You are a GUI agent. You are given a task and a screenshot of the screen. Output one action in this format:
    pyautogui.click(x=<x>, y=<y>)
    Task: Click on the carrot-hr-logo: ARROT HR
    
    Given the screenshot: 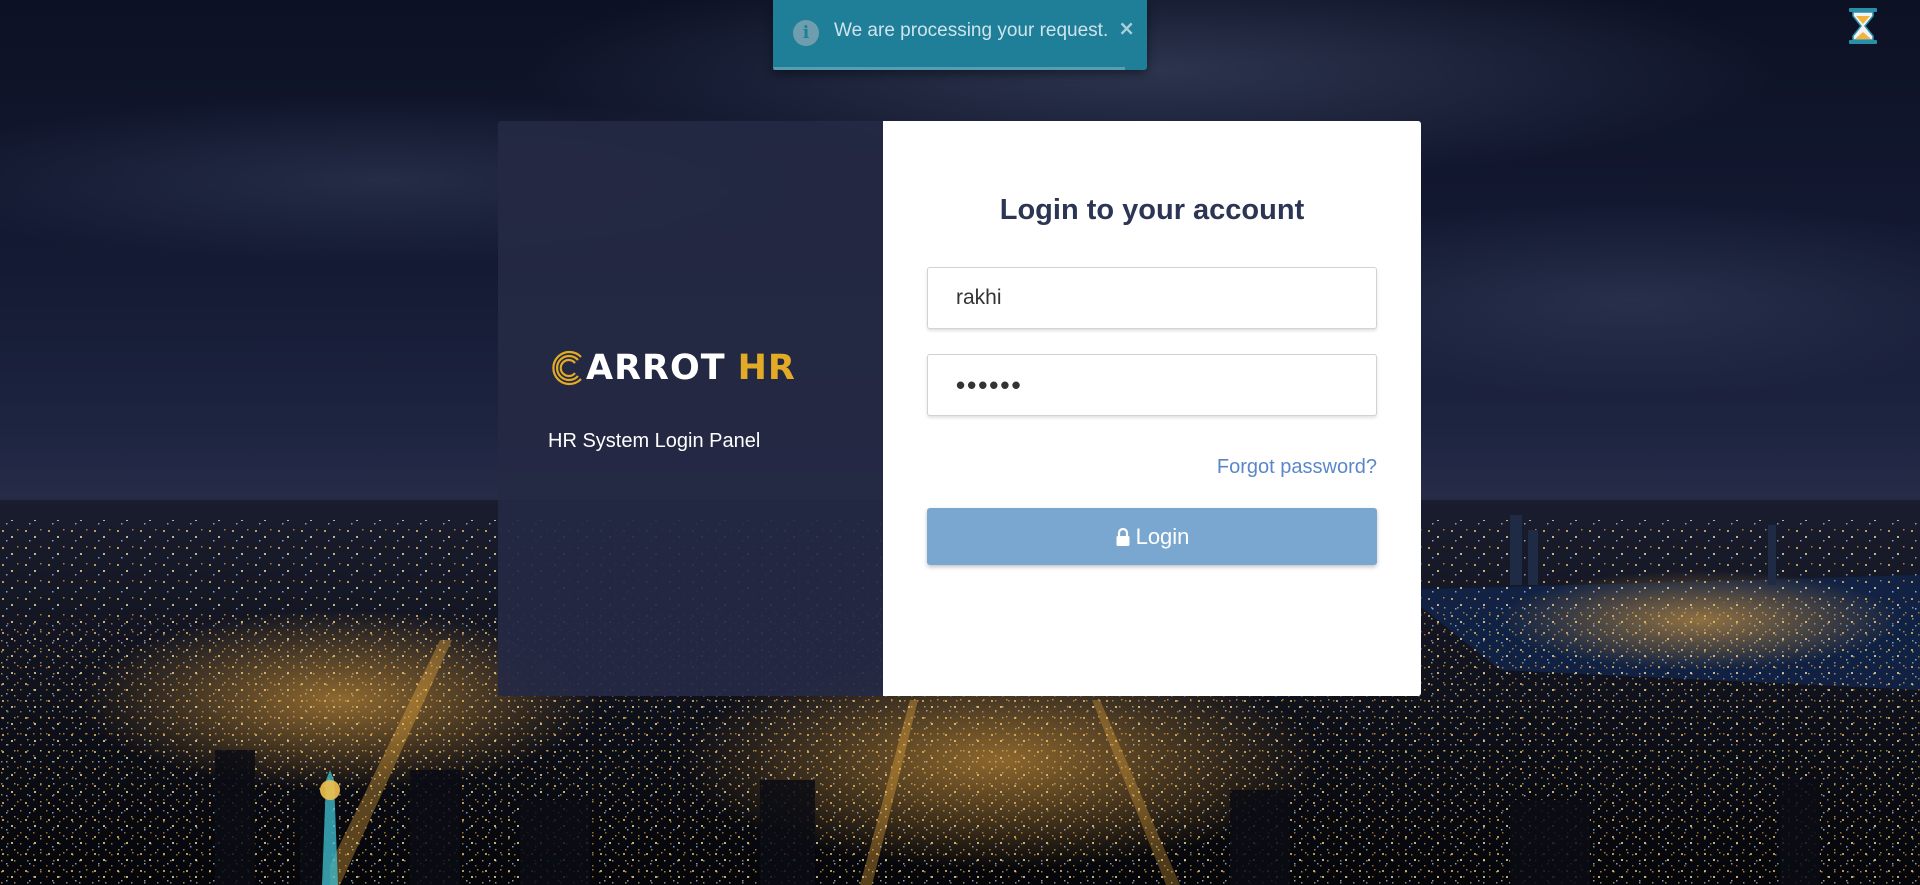 What is the action you would take?
    pyautogui.click(x=672, y=368)
    